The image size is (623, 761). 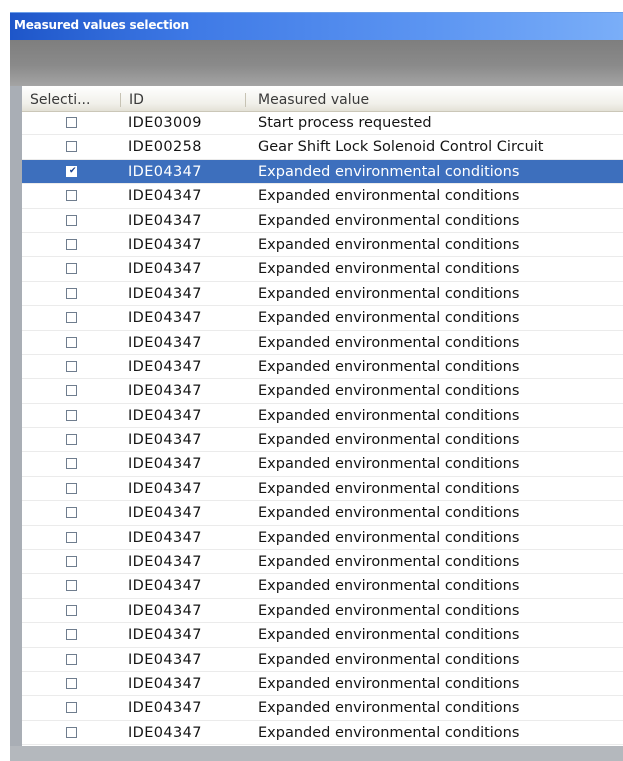 I want to click on row-id: IDE03009, so click(x=165, y=123).